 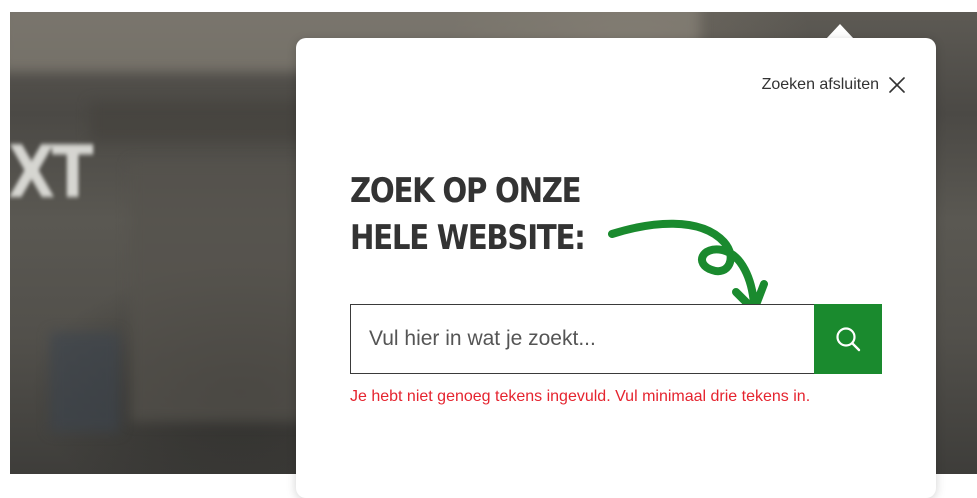 I want to click on search-heading-line-2: HELE WEBSITE:, so click(x=468, y=238).